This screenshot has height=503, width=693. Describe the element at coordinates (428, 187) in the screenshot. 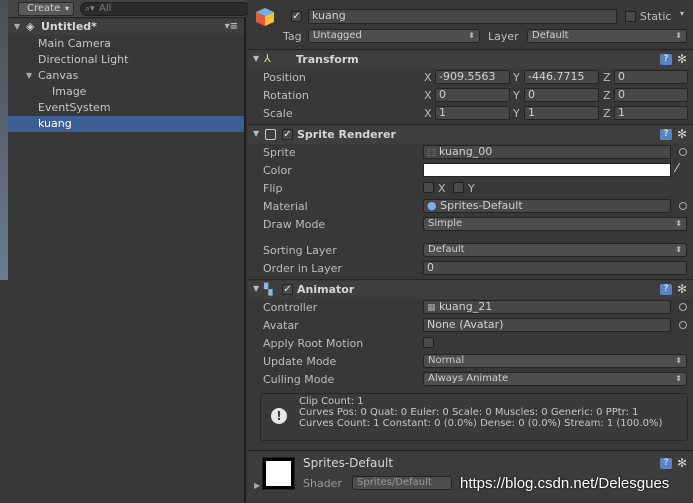

I see `flip-x-checkbox` at that location.